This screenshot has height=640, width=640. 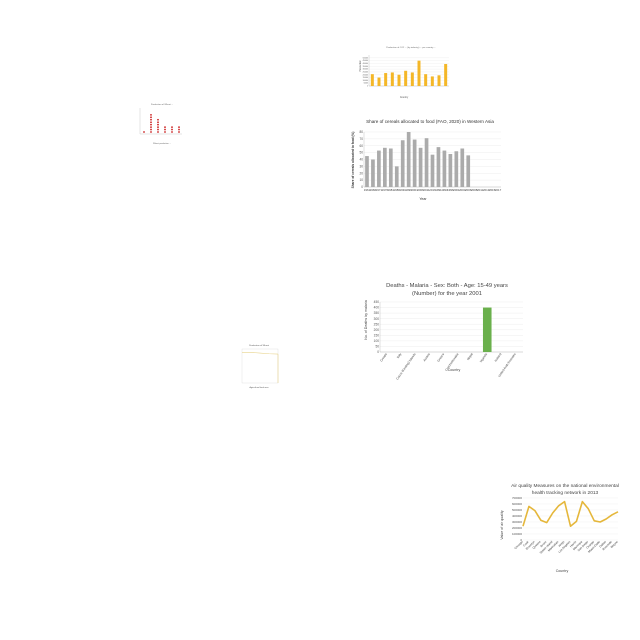 What do you see at coordinates (366, 320) in the screenshot?
I see `y-axis-label: No. of Deaths by malaria` at bounding box center [366, 320].